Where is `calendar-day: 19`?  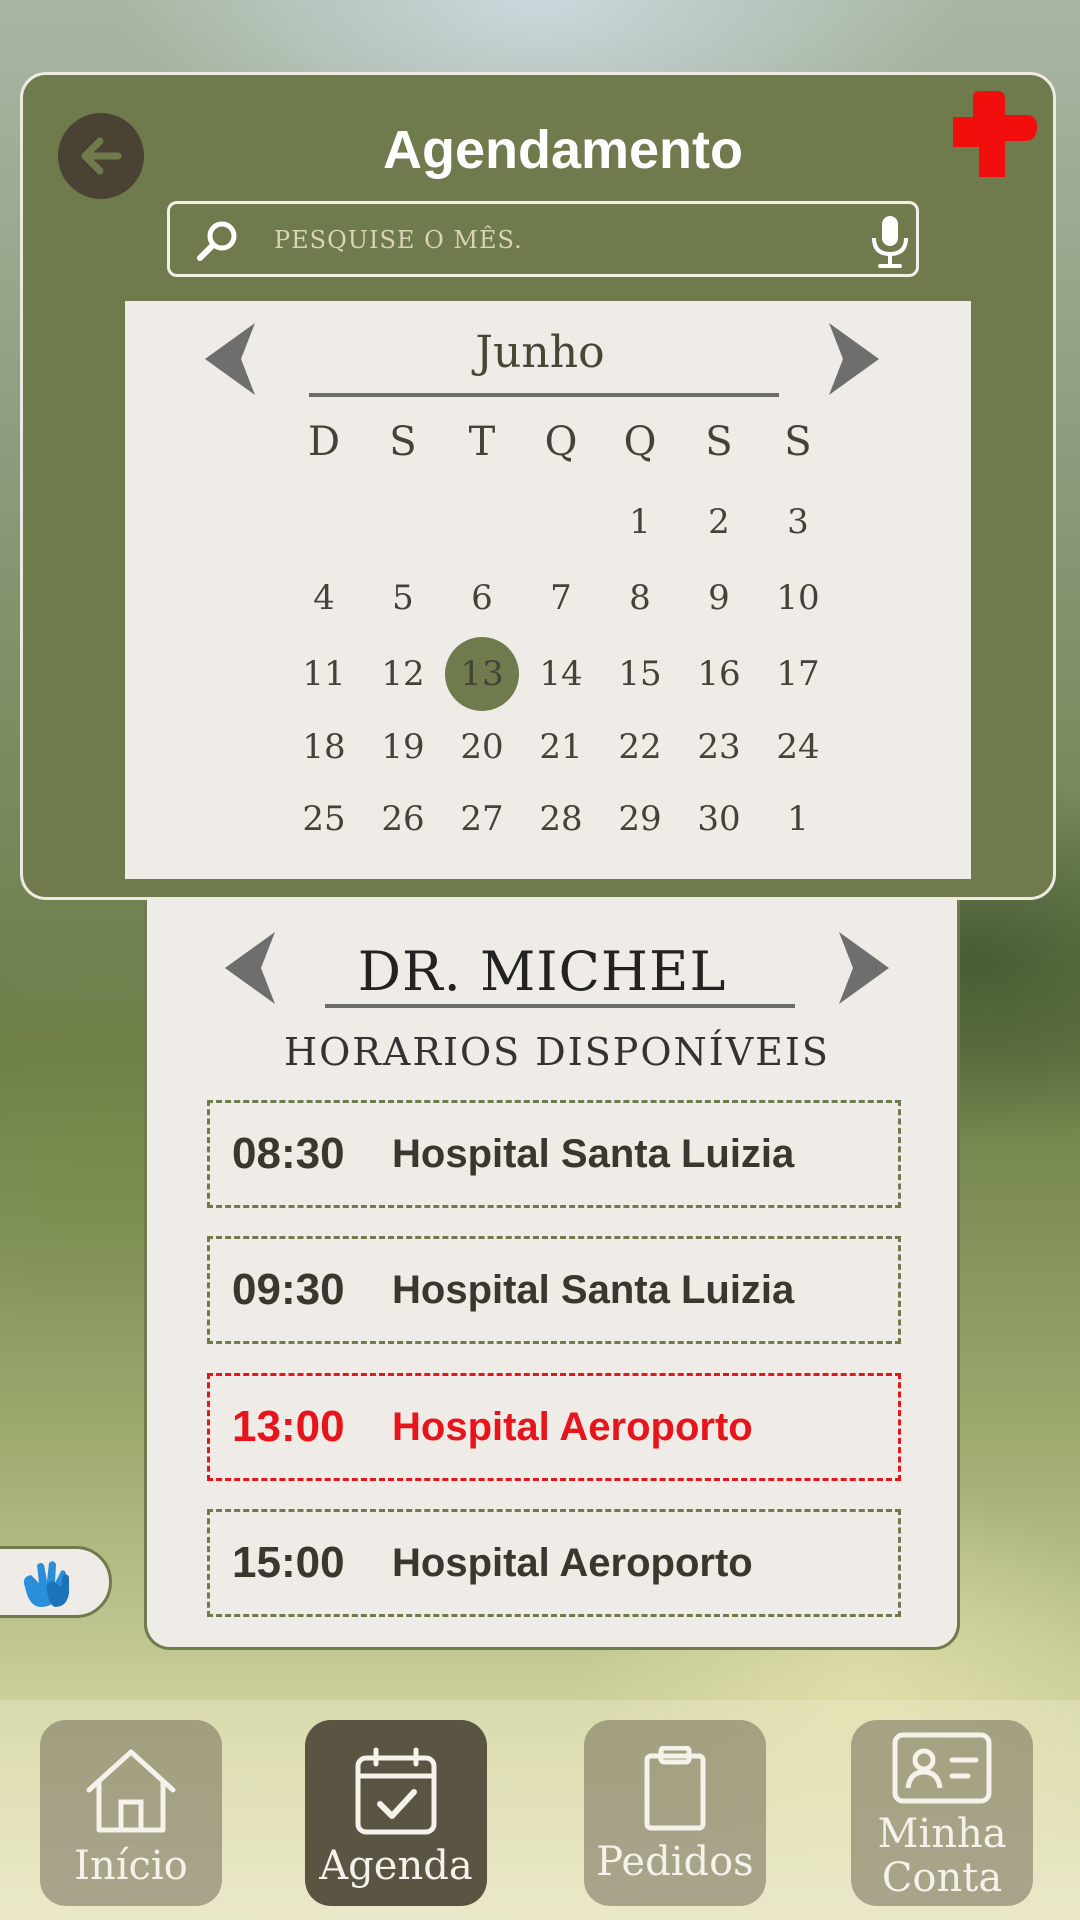
calendar-day: 19 is located at coordinates (403, 747).